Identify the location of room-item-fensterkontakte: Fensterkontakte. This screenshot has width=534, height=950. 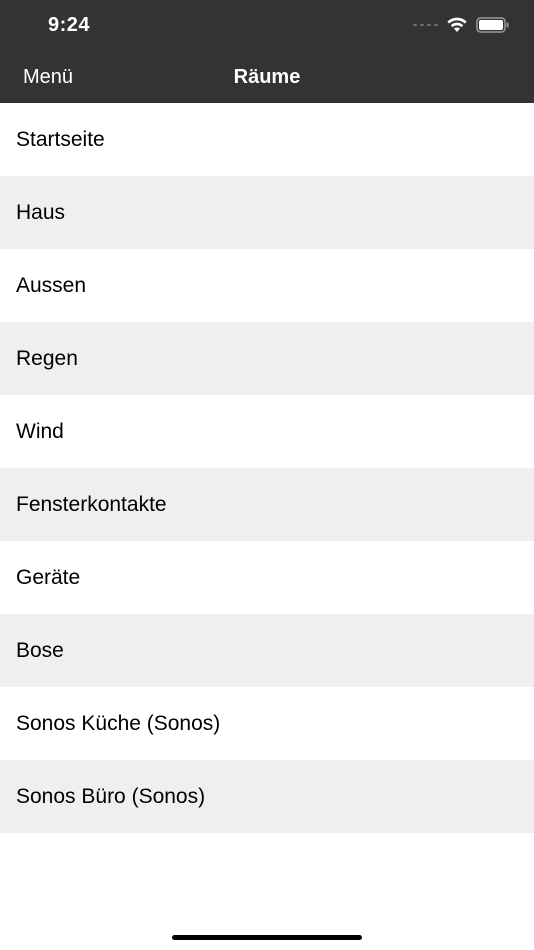
(267, 504).